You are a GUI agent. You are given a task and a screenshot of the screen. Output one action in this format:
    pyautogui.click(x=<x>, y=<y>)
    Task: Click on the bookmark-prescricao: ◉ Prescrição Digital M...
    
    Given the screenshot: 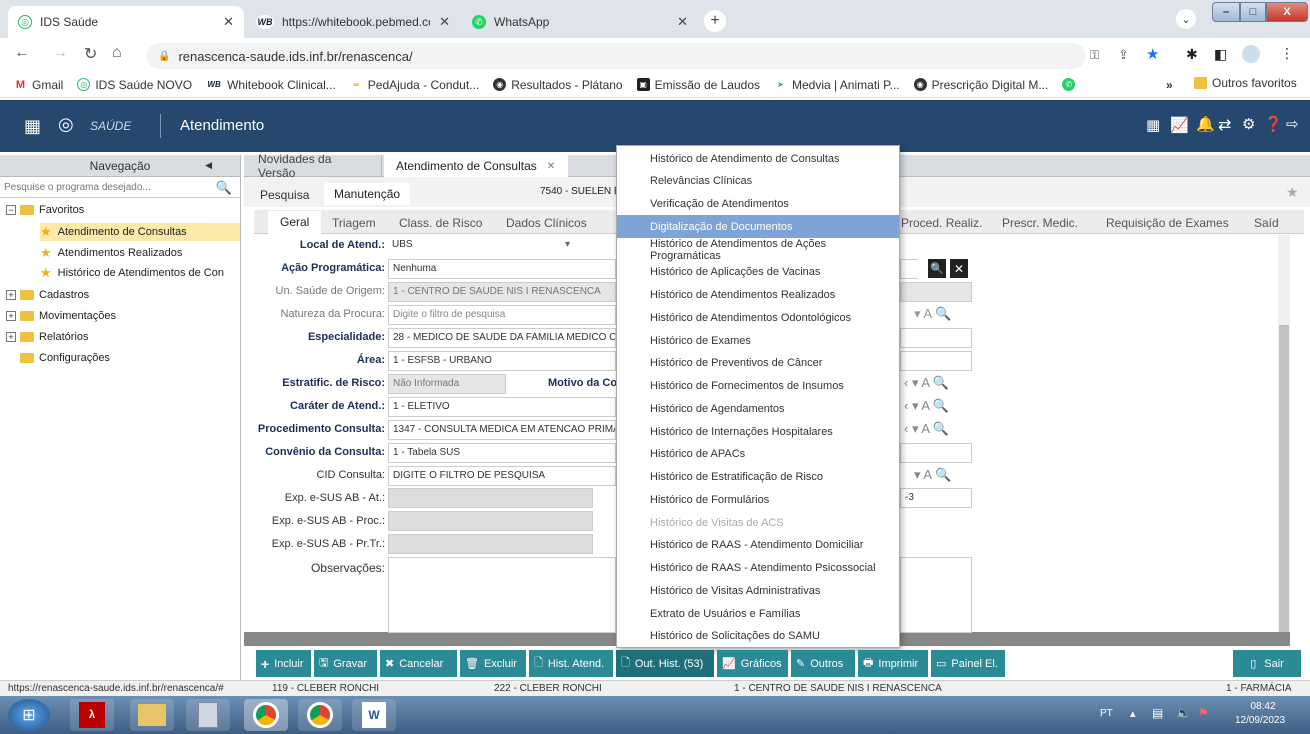 What is the action you would take?
    pyautogui.click(x=980, y=85)
    